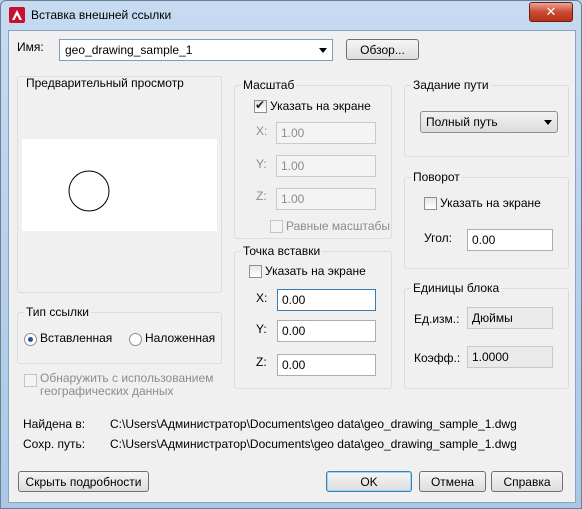  Describe the element at coordinates (326, 331) in the screenshot. I see `insertion-y-input: 0.00` at that location.